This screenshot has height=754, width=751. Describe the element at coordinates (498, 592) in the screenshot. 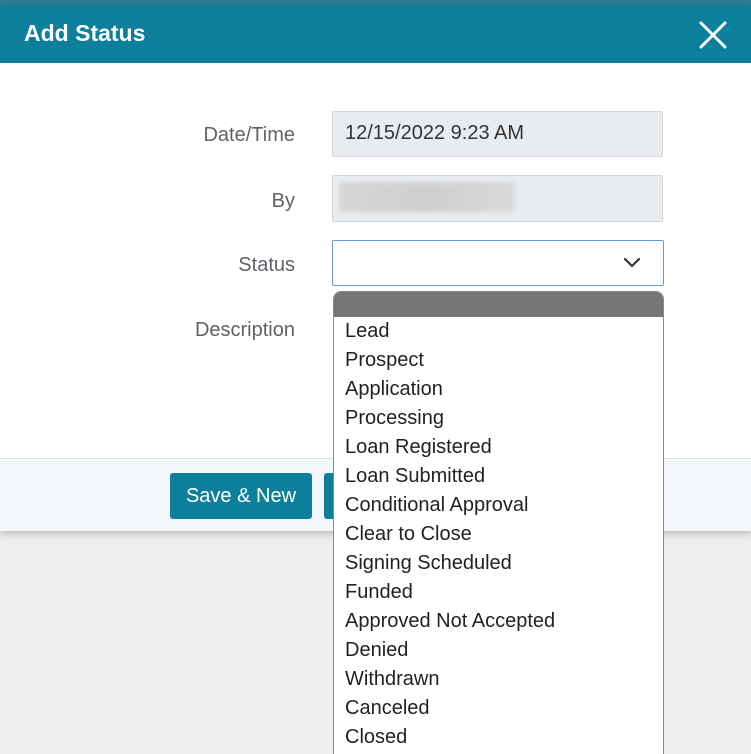

I see `status-option-funded: Funded` at that location.